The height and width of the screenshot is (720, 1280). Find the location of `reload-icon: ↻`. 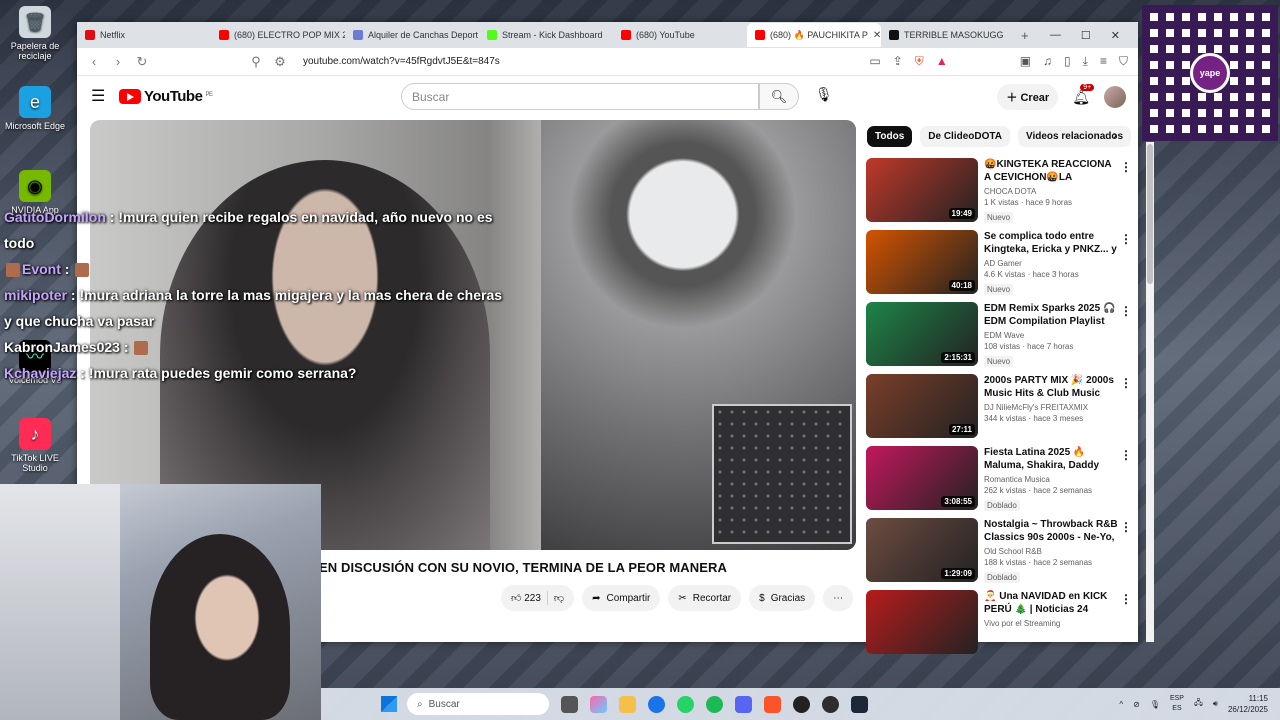

reload-icon: ↻ is located at coordinates (142, 62).